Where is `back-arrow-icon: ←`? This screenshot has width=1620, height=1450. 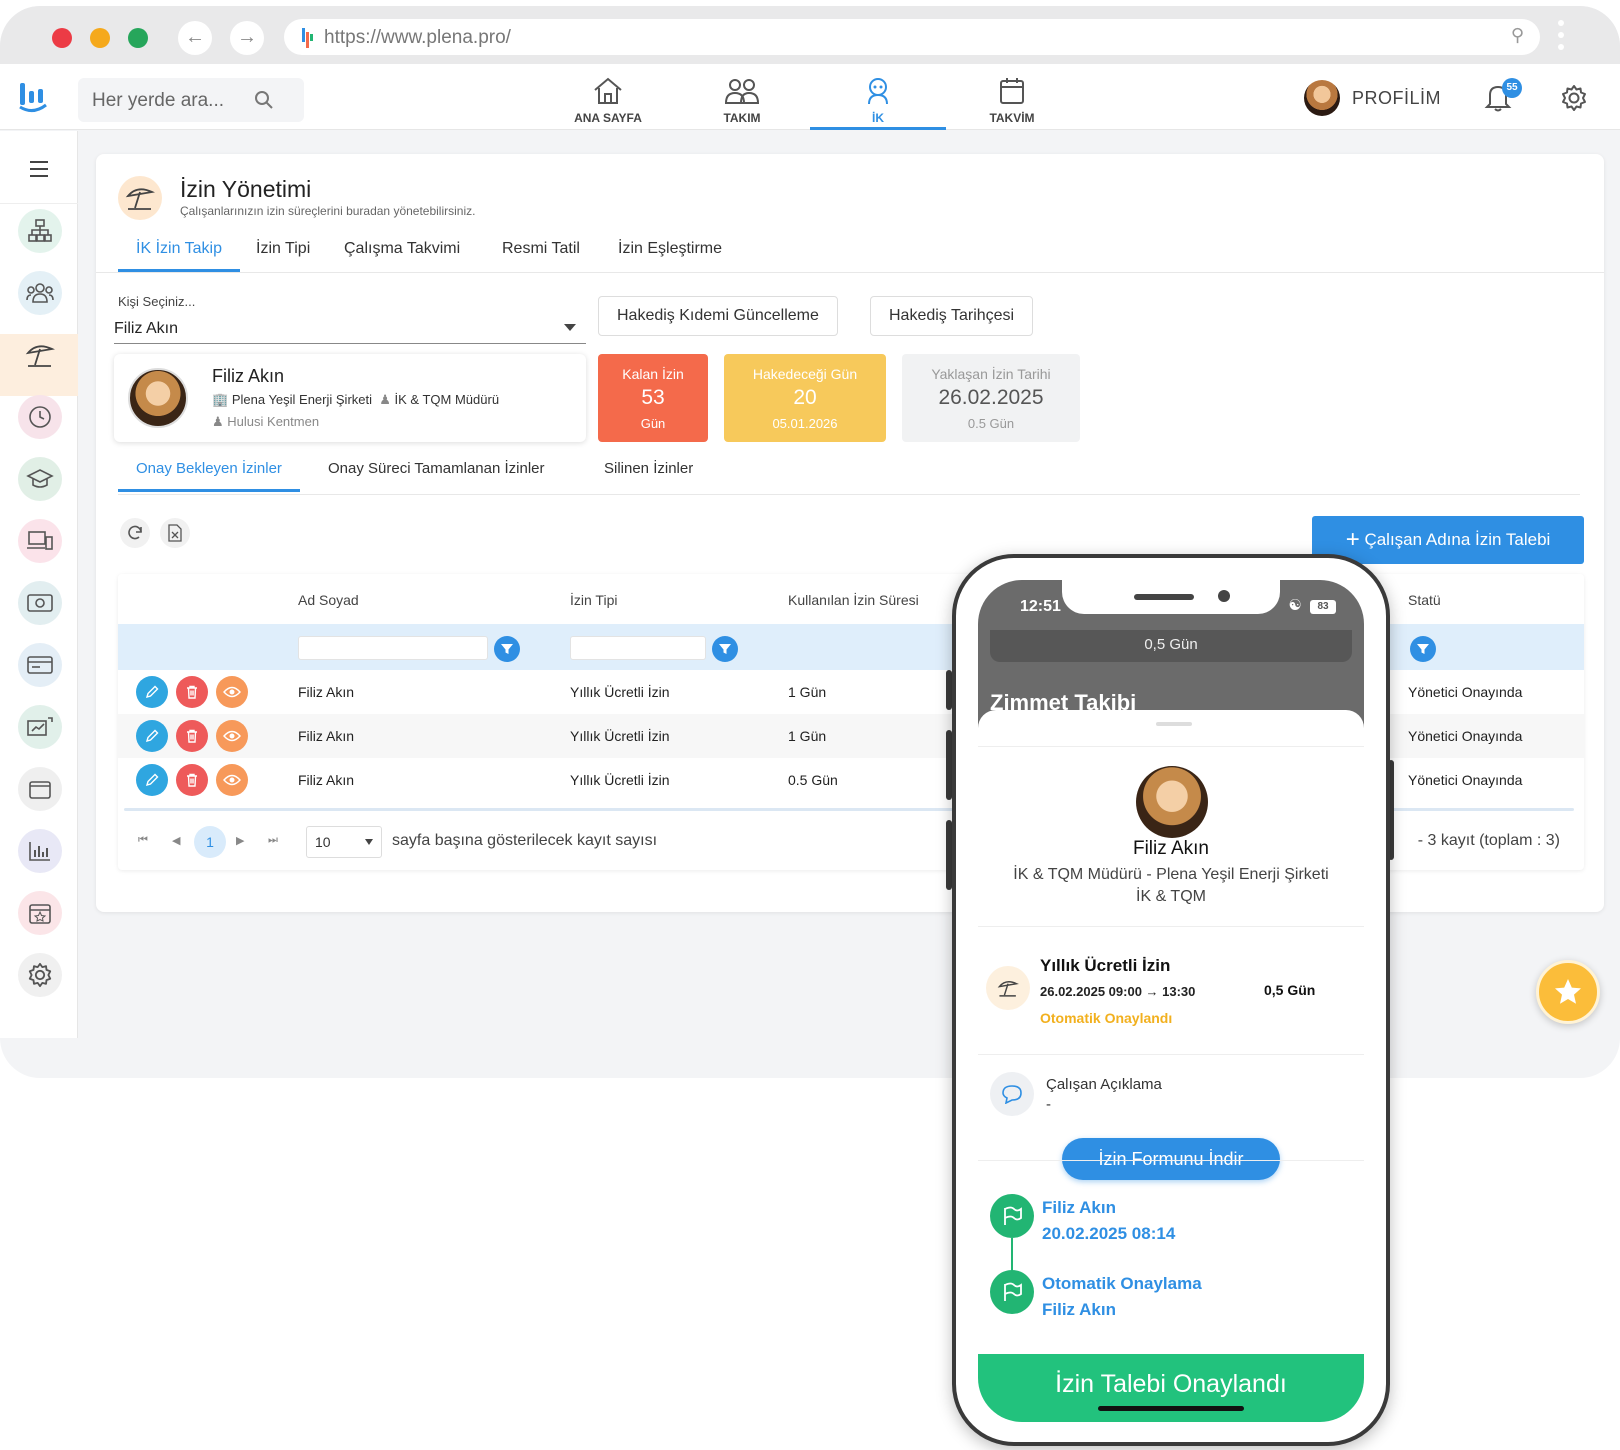
back-arrow-icon: ← is located at coordinates (195, 38).